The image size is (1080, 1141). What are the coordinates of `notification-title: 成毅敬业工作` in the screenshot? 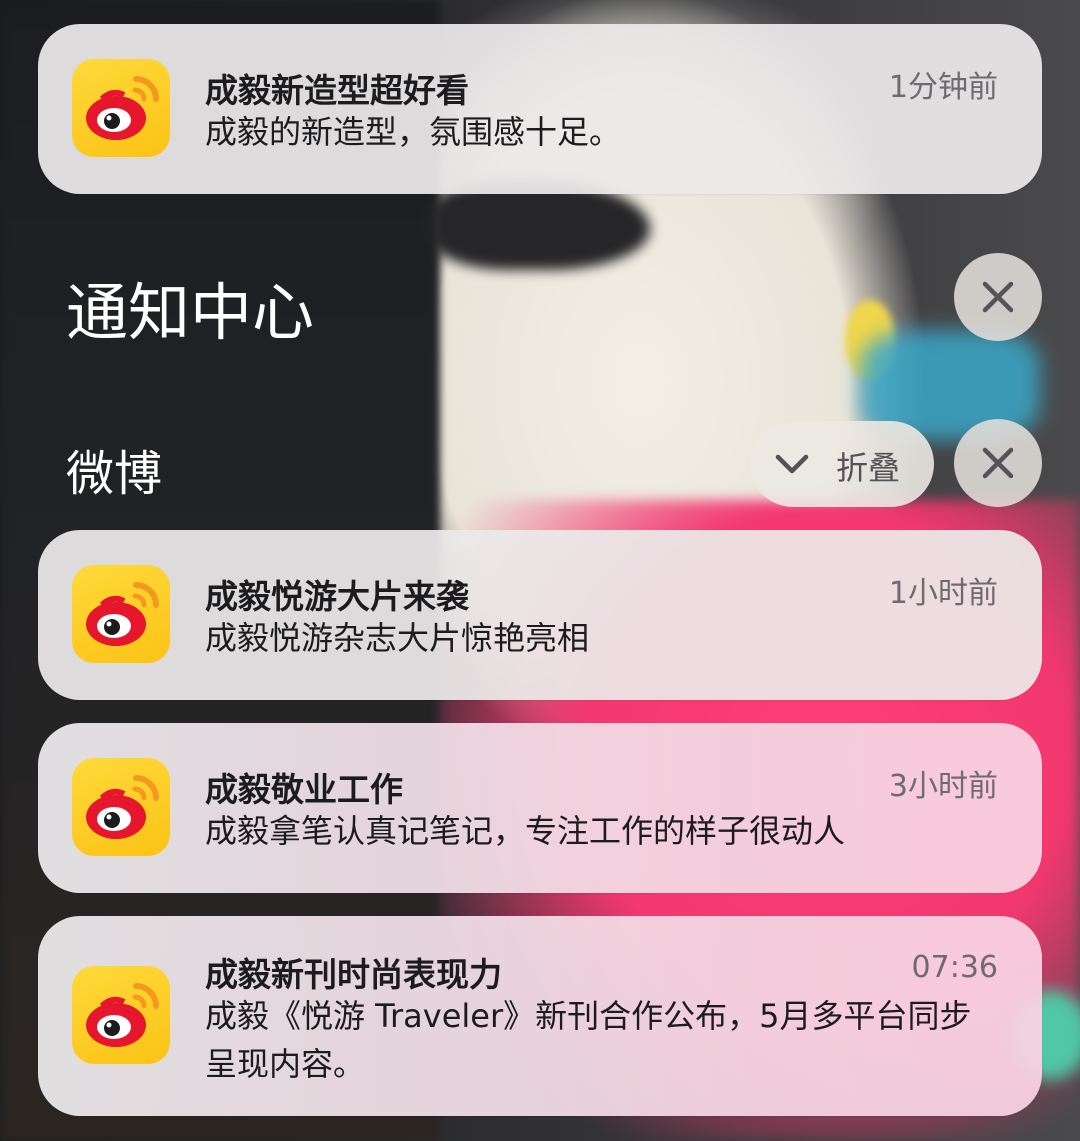 It's located at (304, 789).